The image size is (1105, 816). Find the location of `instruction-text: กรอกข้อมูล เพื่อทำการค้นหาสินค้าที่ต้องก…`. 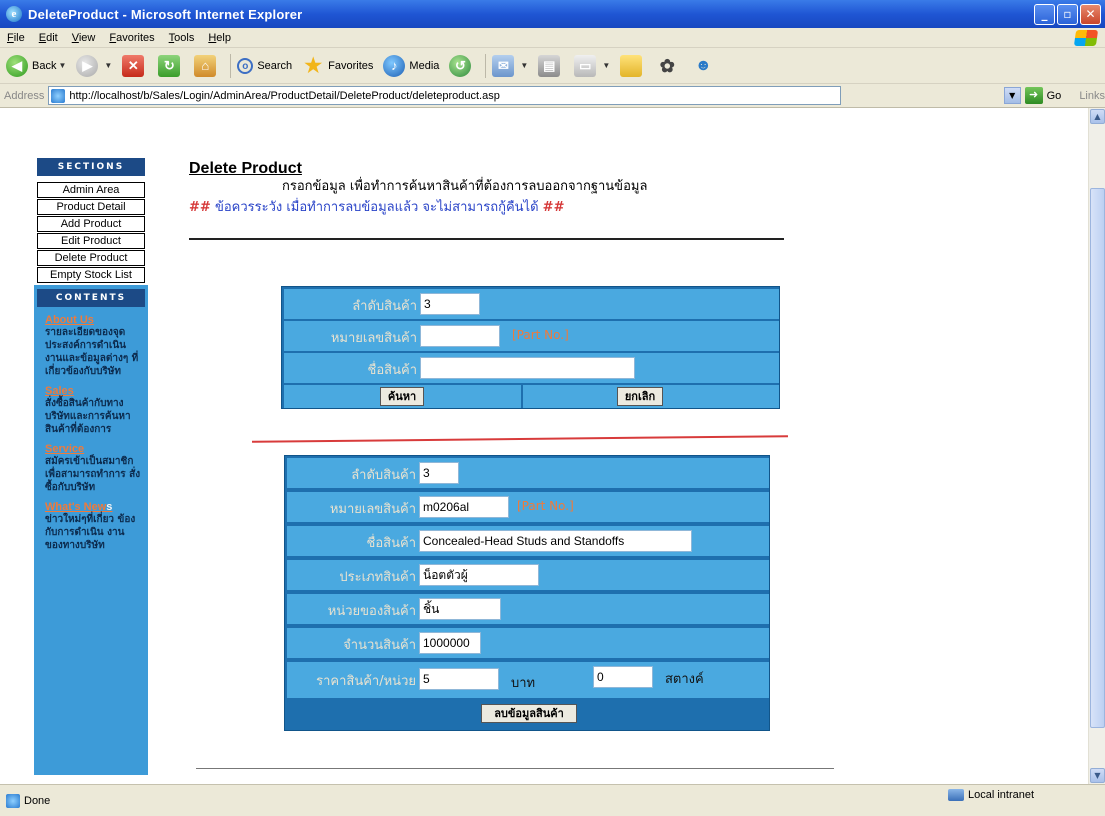

instruction-text: กรอกข้อมูล เพื่อทำการค้นหาสินค้าที่ต้องก… is located at coordinates (465, 186).